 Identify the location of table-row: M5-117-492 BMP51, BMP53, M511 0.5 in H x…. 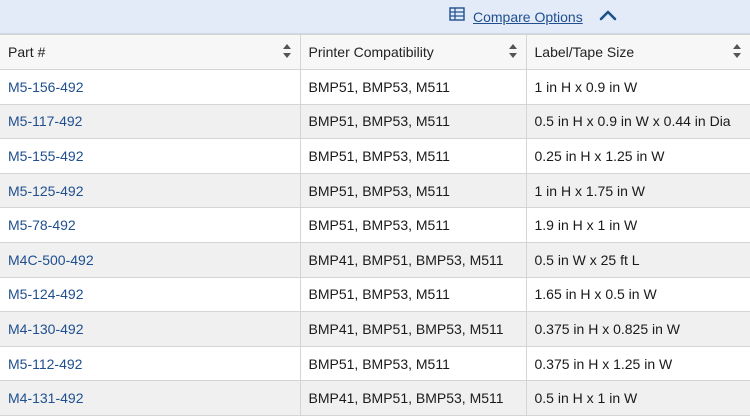
(375, 121).